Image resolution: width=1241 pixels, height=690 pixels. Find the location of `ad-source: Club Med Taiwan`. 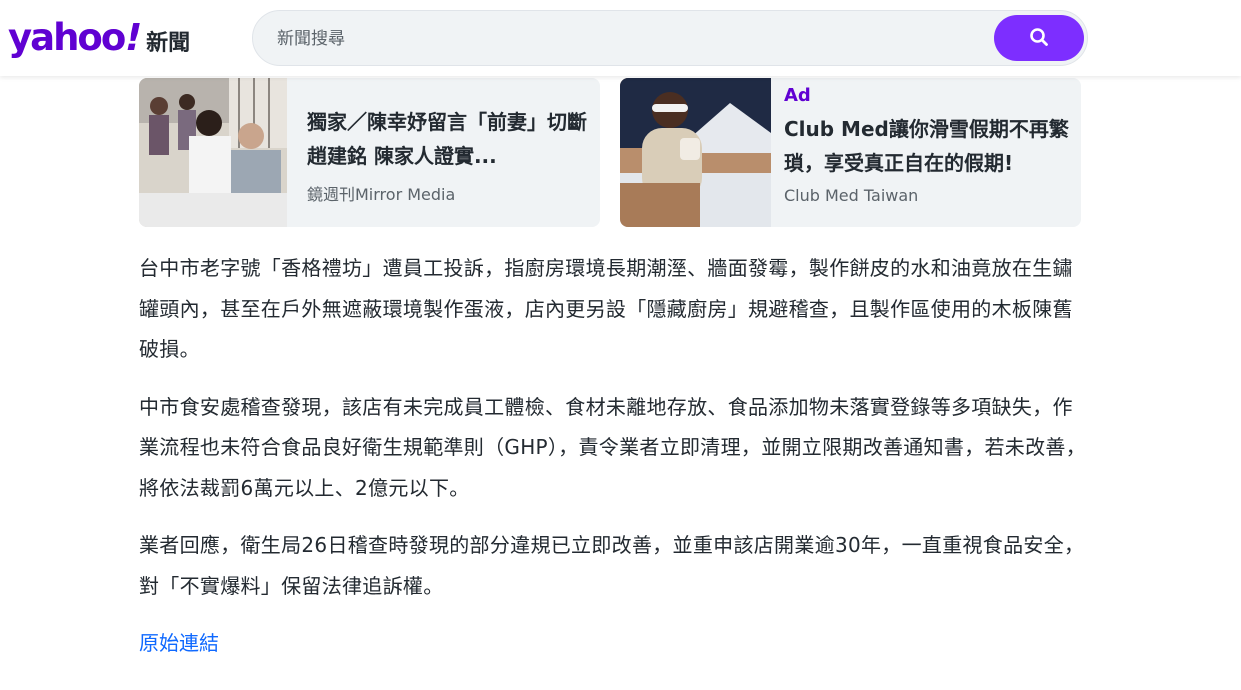

ad-source: Club Med Taiwan is located at coordinates (851, 195).